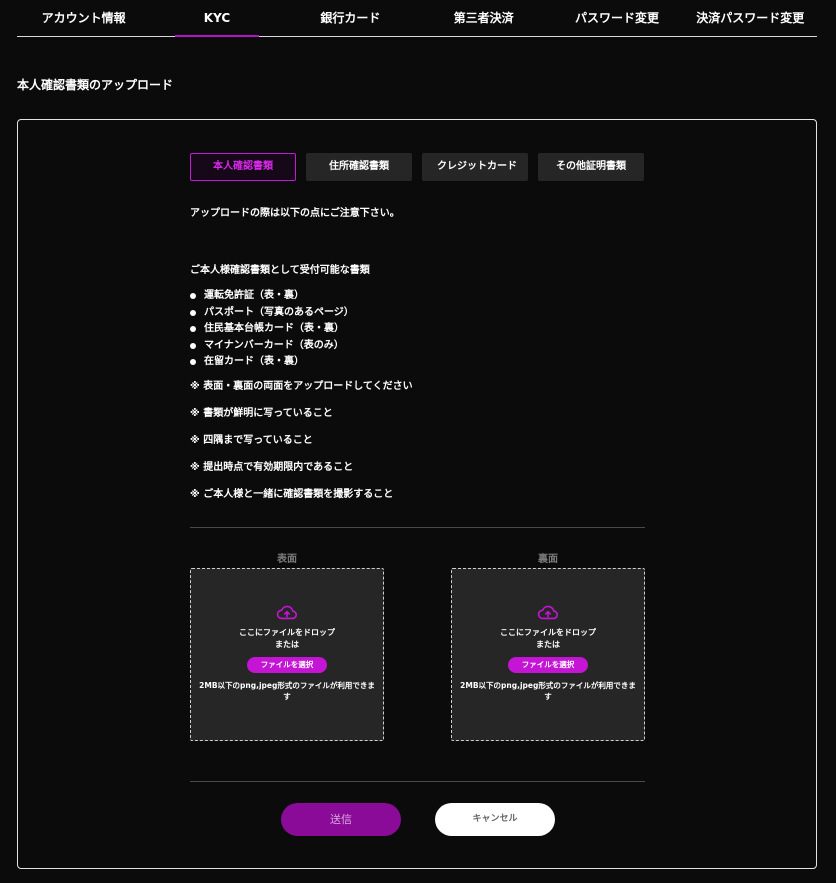 The image size is (836, 883). I want to click on tab-payment-password-change: 決済パスワード変更, so click(750, 18).